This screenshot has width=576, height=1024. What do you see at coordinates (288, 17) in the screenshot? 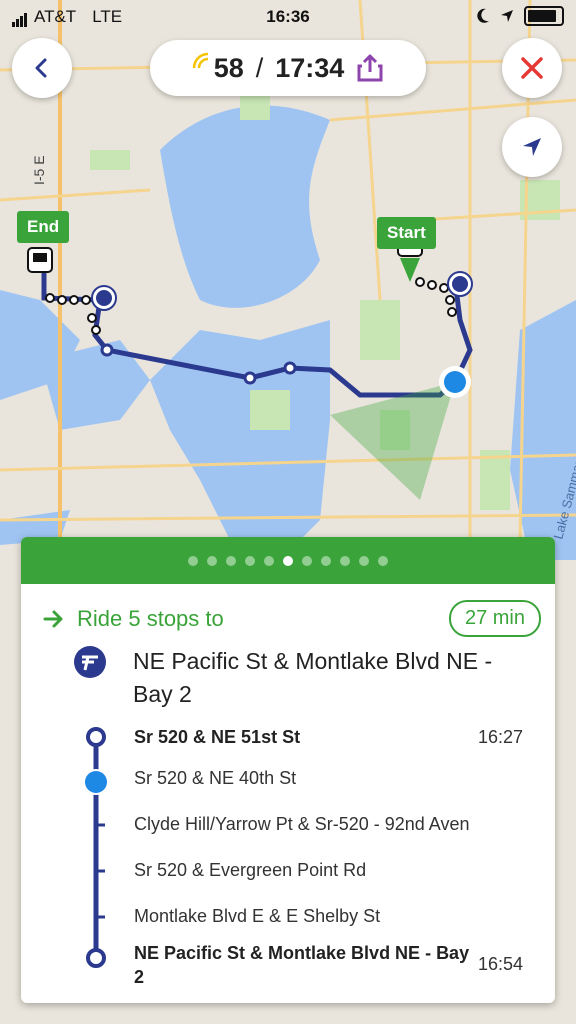
I see `status-bar: AT&T LTE 16:36` at bounding box center [288, 17].